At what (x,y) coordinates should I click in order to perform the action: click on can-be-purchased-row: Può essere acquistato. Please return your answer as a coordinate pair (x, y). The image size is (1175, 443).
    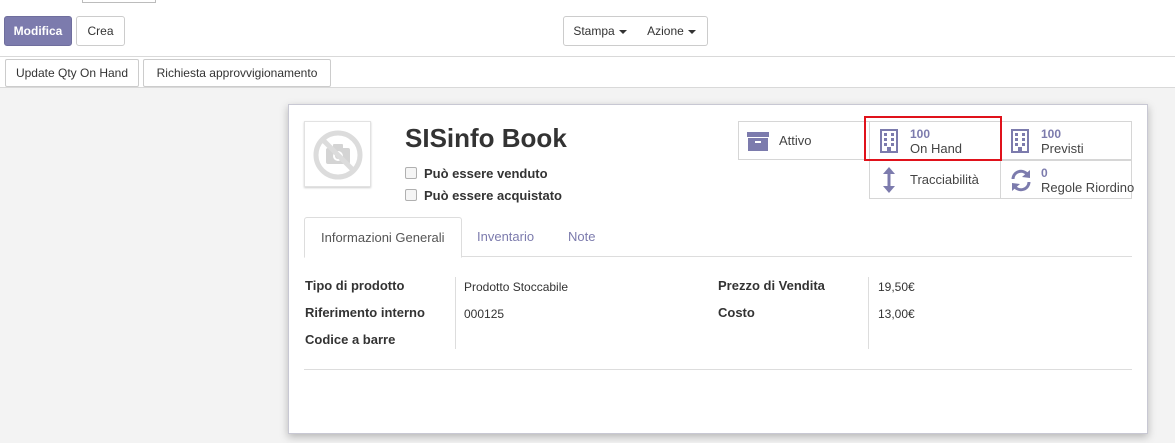
    Looking at the image, I should click on (483, 195).